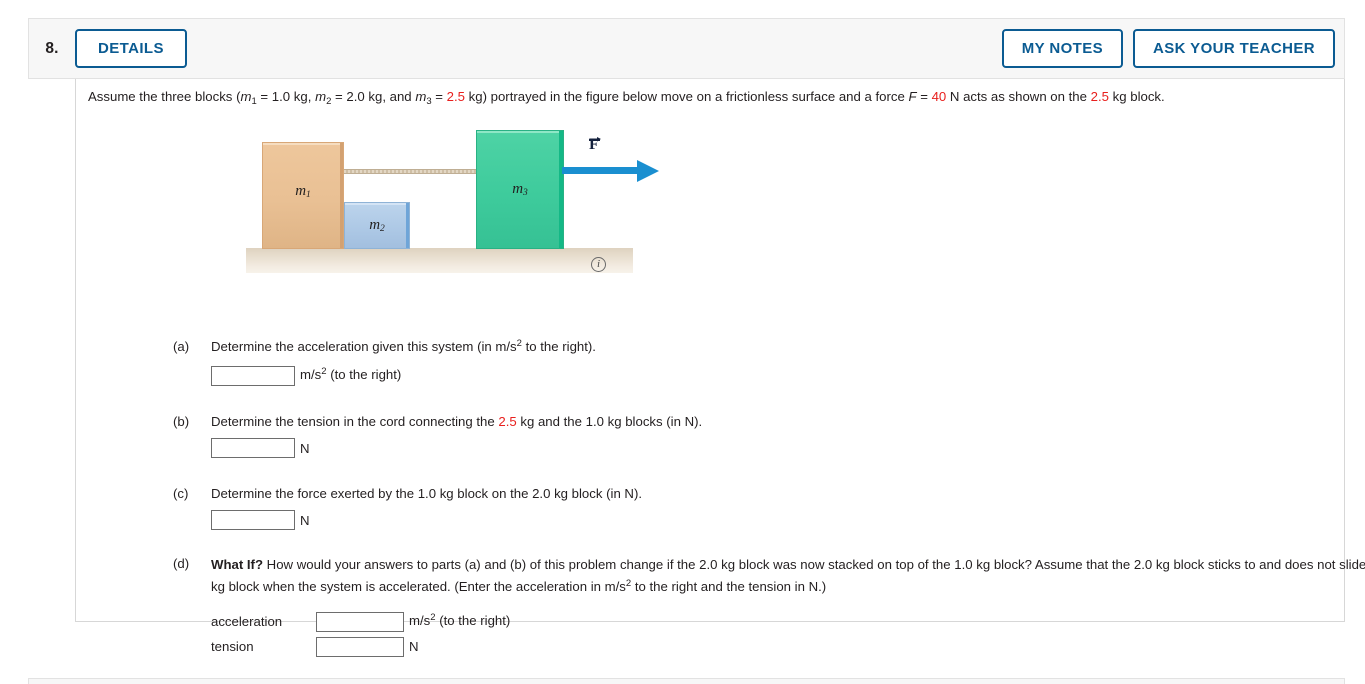 This screenshot has width=1365, height=684. I want to click on info-icon: i, so click(598, 264).